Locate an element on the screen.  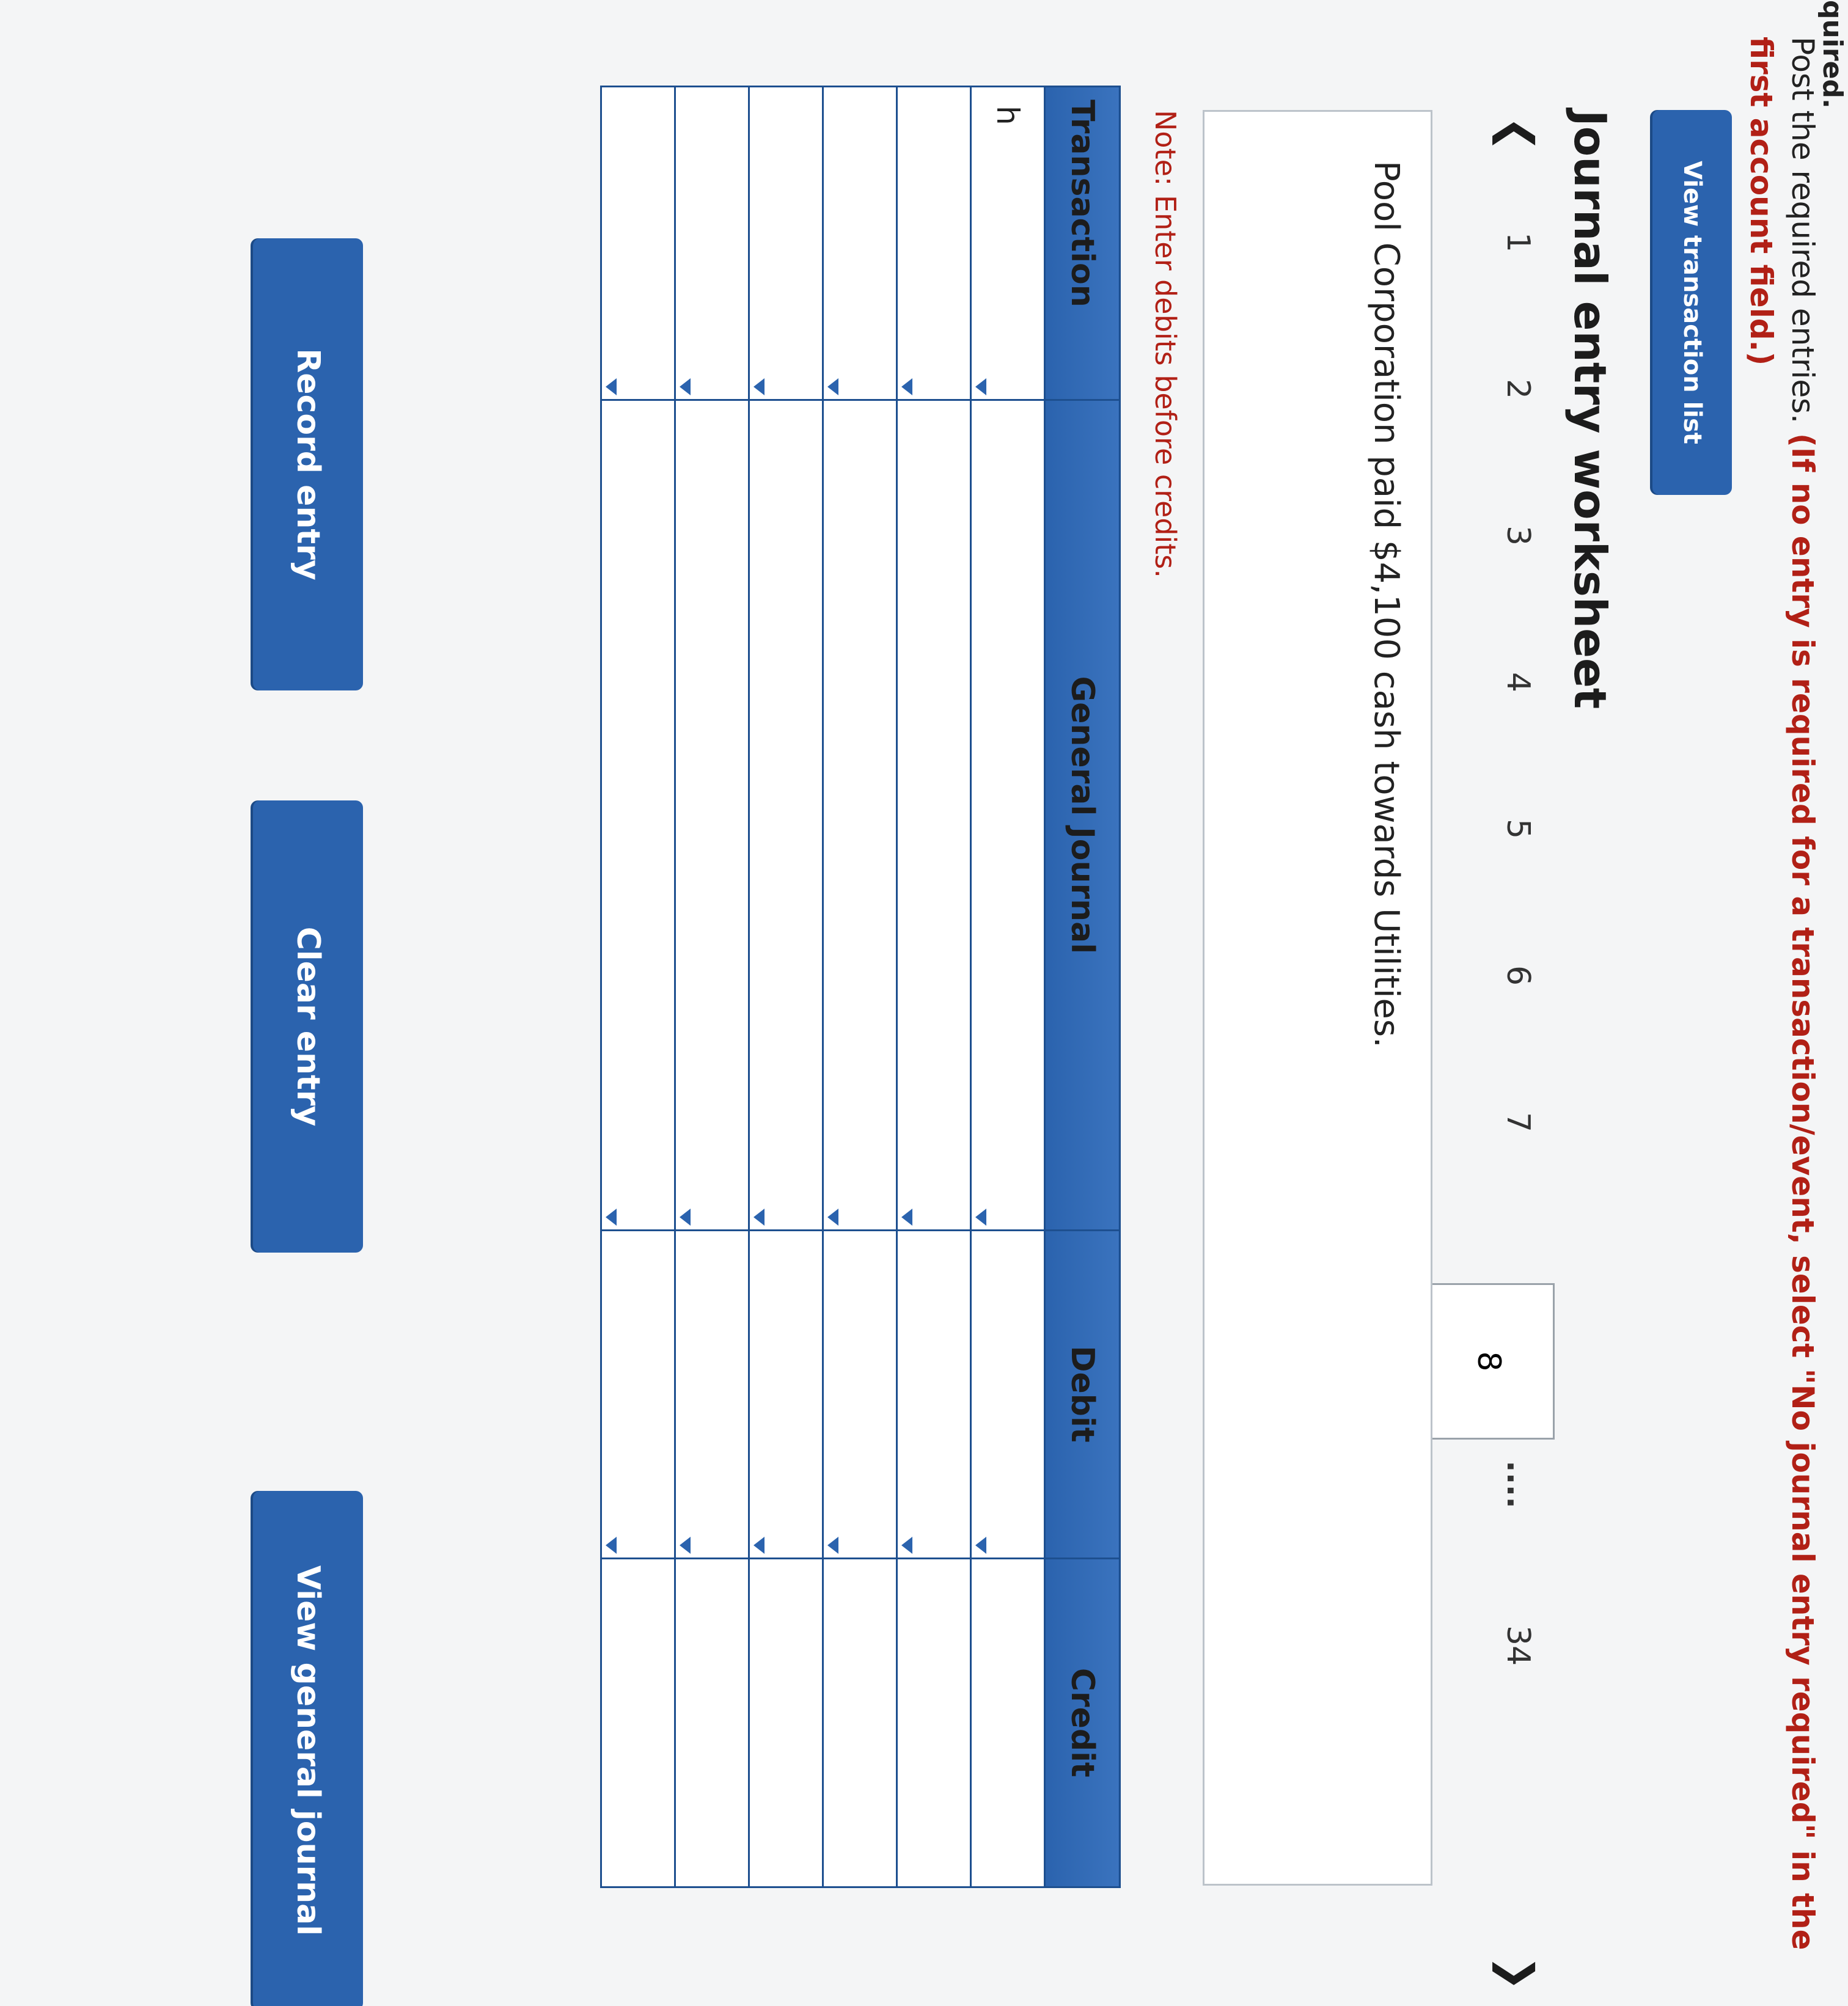
page-link-4: 4 is located at coordinates (1518, 745).